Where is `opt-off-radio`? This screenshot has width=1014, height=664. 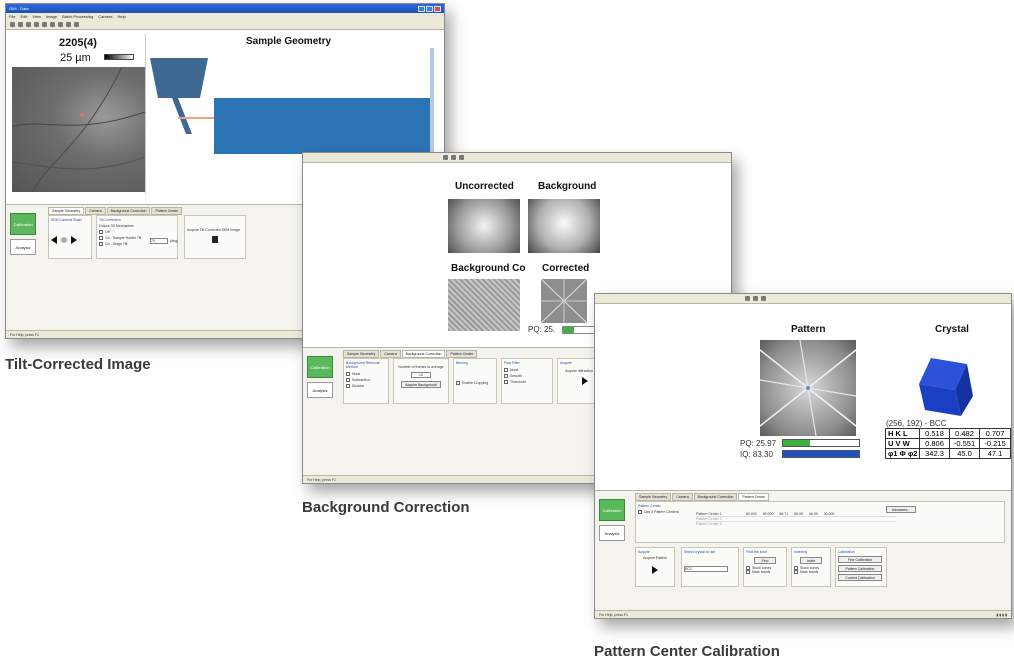
opt-off-radio is located at coordinates (101, 232).